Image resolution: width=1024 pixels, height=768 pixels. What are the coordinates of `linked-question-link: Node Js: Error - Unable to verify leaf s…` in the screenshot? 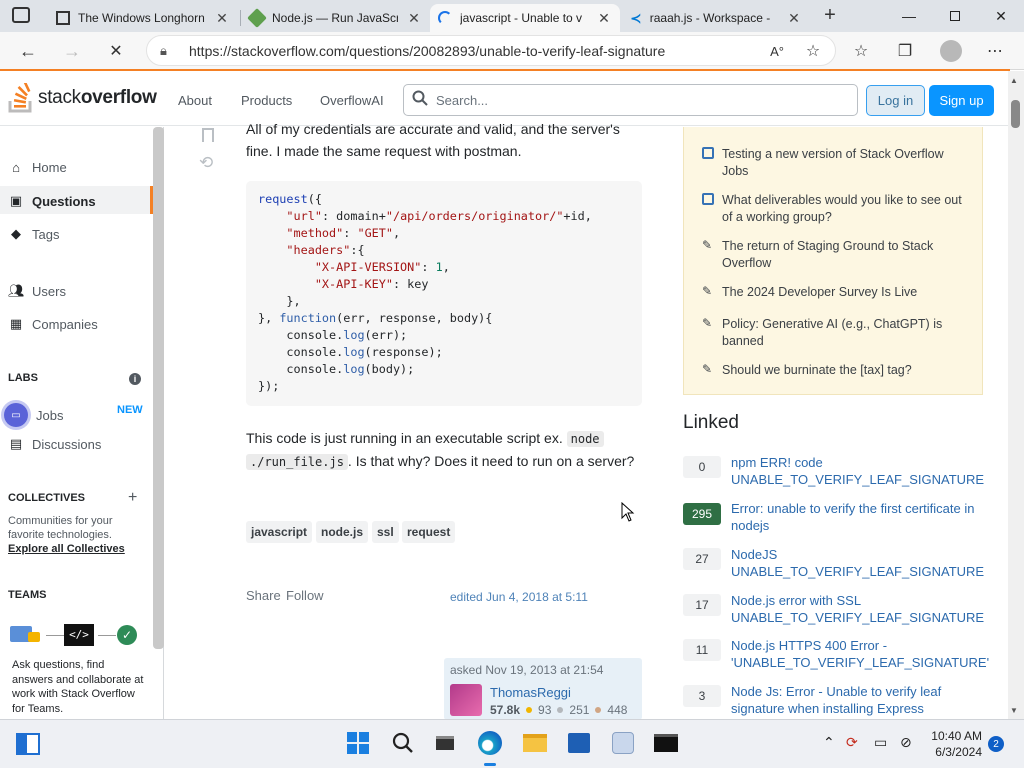 It's located at (856, 700).